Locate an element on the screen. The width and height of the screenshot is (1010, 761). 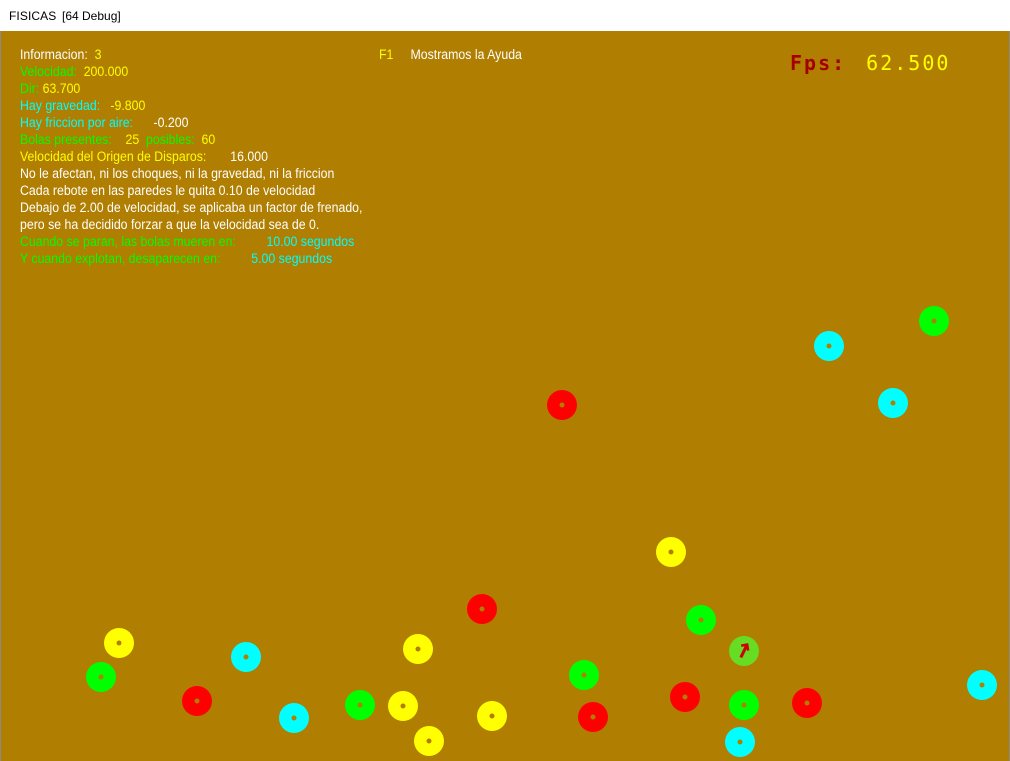
hud-velocidad-line: Velocidad: 200.000 is located at coordinates (191, 71).